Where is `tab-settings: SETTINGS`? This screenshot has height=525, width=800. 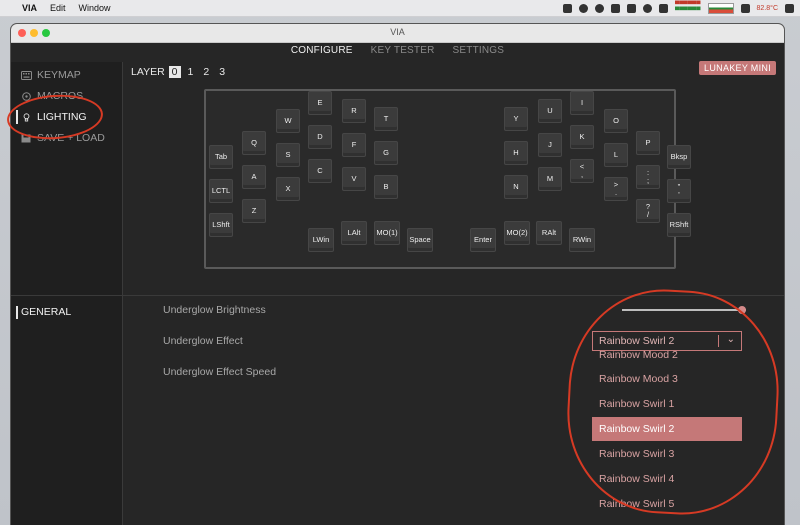 tab-settings: SETTINGS is located at coordinates (479, 52).